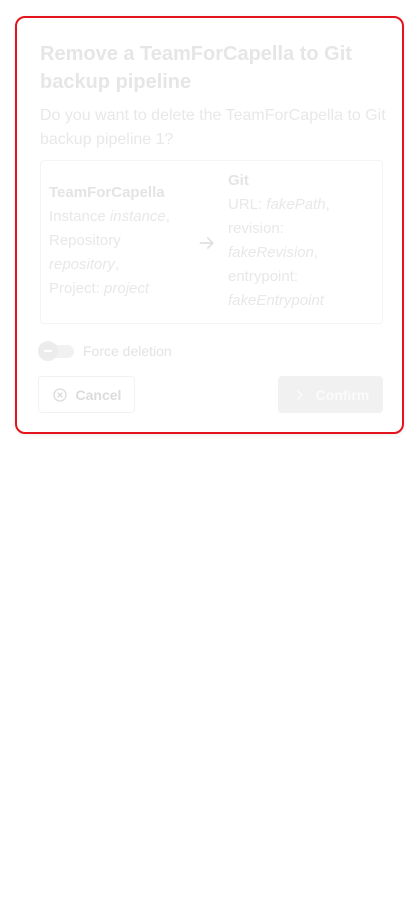  What do you see at coordinates (82, 264) in the screenshot?
I see `repository-value: repository` at bounding box center [82, 264].